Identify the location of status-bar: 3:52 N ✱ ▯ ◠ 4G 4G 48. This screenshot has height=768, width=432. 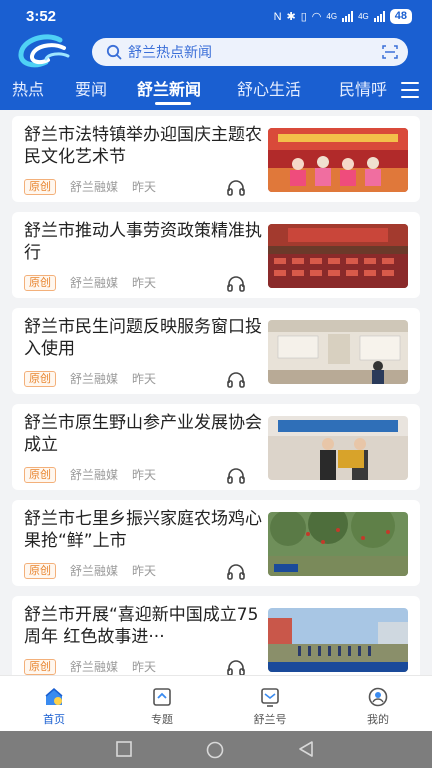
(216, 17).